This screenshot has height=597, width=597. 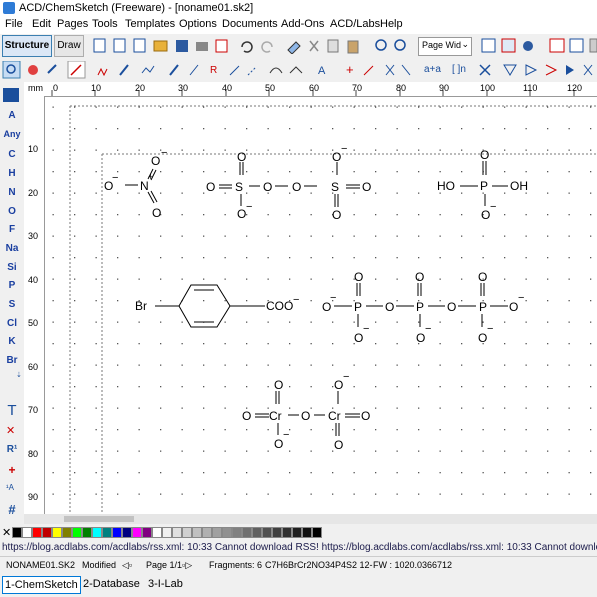 What do you see at coordinates (482, 338) in the screenshot?
I see `triphos-o-bottom3: O` at bounding box center [482, 338].